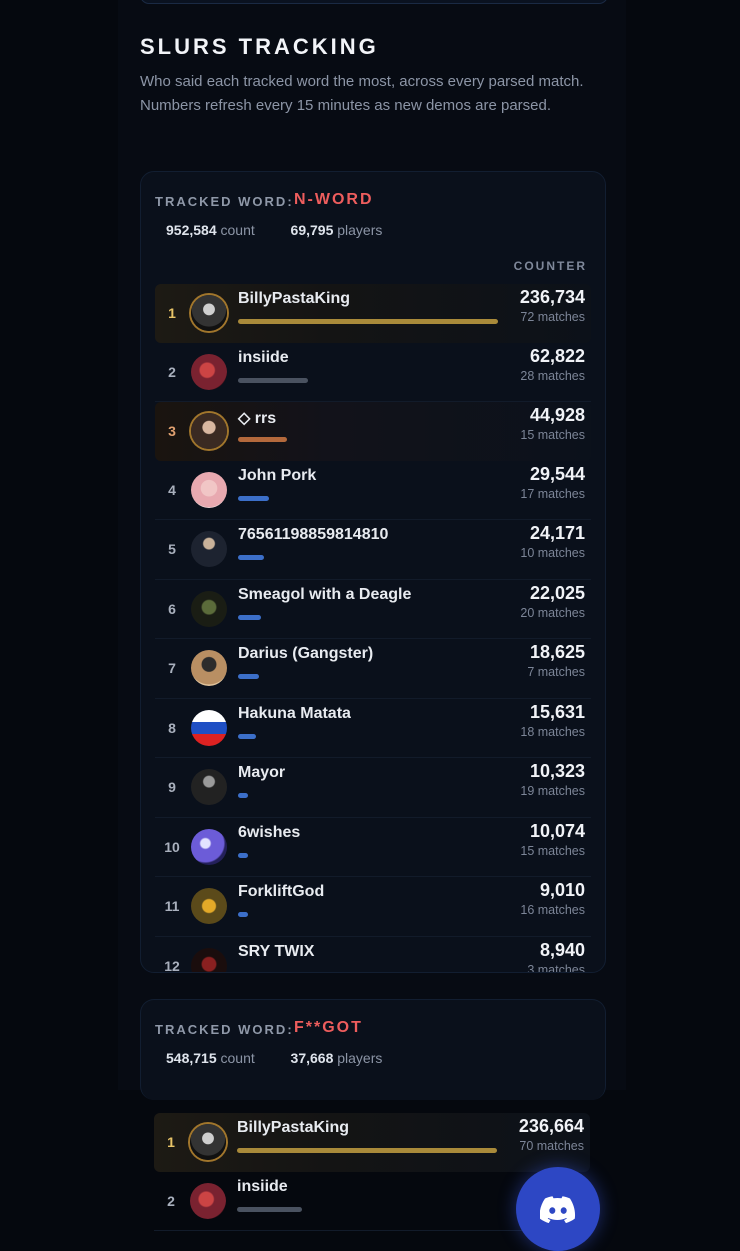  Describe the element at coordinates (557, 771) in the screenshot. I see `counter-value: 10,323` at that location.